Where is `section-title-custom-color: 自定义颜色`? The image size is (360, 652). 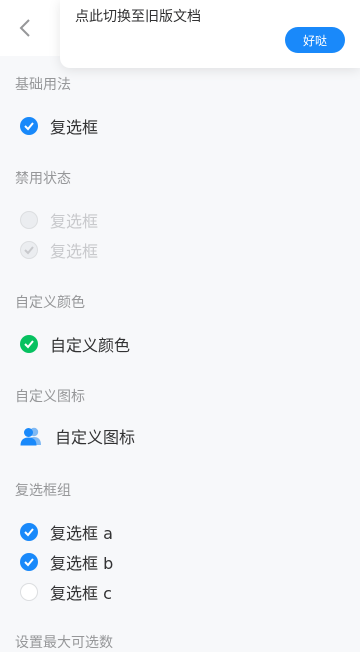
section-title-custom-color: 自定义颜色 is located at coordinates (50, 303).